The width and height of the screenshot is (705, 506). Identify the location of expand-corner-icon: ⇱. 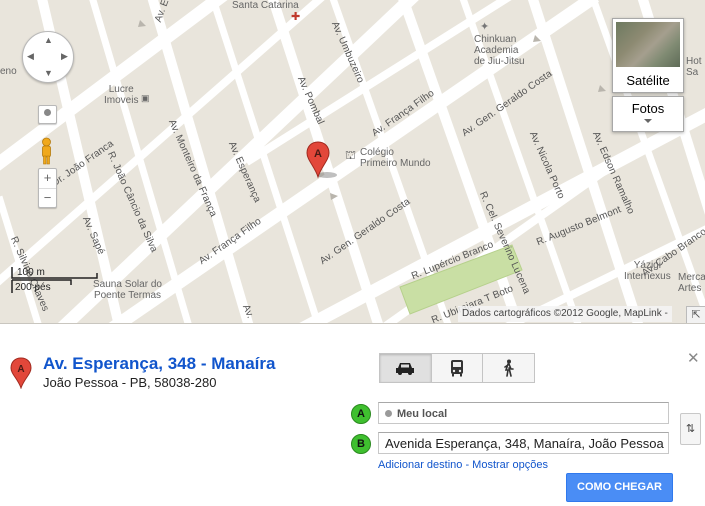
(695, 314).